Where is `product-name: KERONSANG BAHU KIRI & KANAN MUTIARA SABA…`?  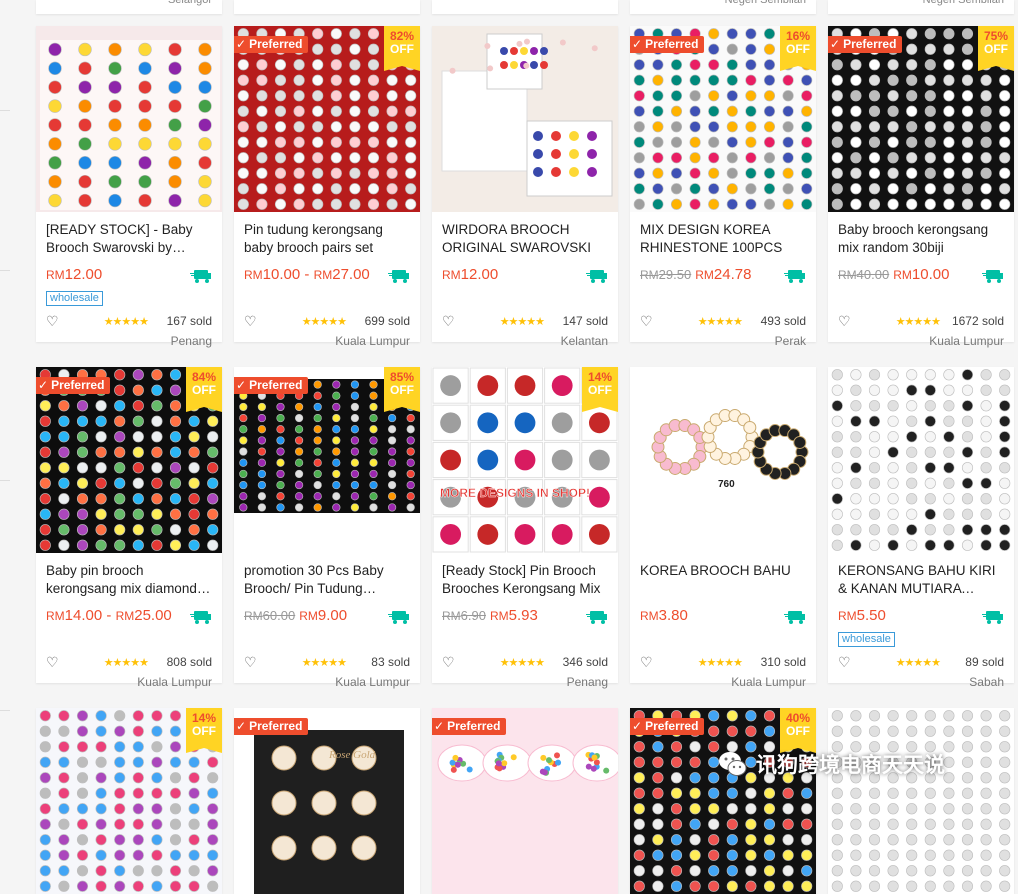 product-name: KERONSANG BAHU KIRI & KANAN MUTIARA SABA… is located at coordinates (921, 580).